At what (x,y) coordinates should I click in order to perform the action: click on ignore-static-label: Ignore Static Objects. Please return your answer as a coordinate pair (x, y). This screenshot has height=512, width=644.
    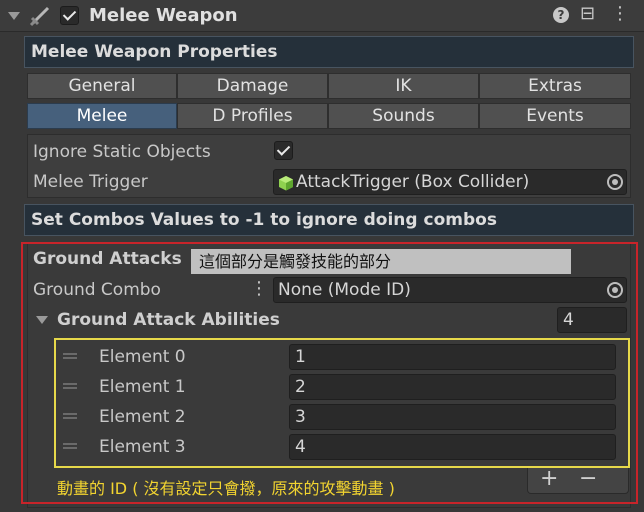
    Looking at the image, I should click on (122, 152).